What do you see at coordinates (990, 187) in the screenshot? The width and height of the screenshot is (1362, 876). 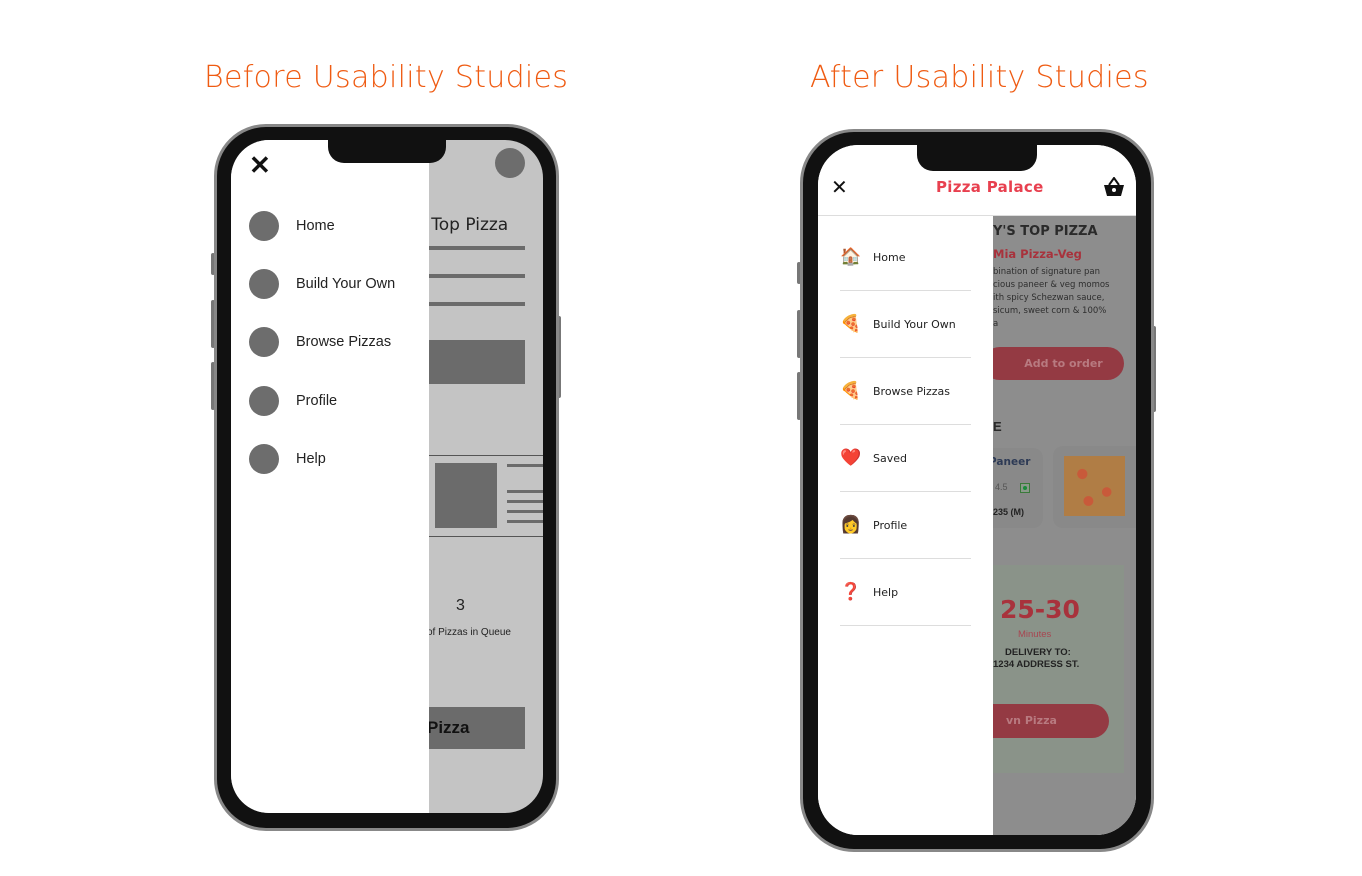 I see `app-logo: Pizza Palace` at bounding box center [990, 187].